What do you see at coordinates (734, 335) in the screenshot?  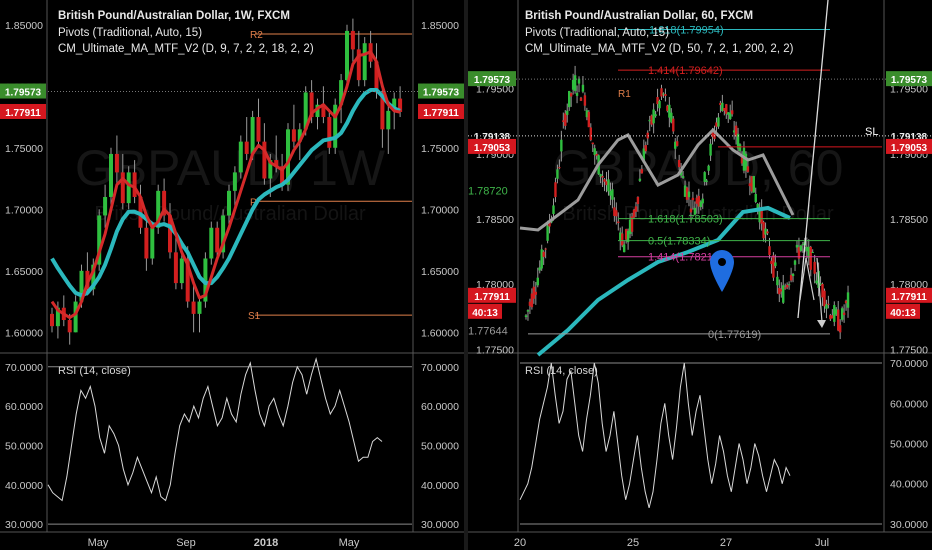 I see `fib-label: 0(1.77619)` at bounding box center [734, 335].